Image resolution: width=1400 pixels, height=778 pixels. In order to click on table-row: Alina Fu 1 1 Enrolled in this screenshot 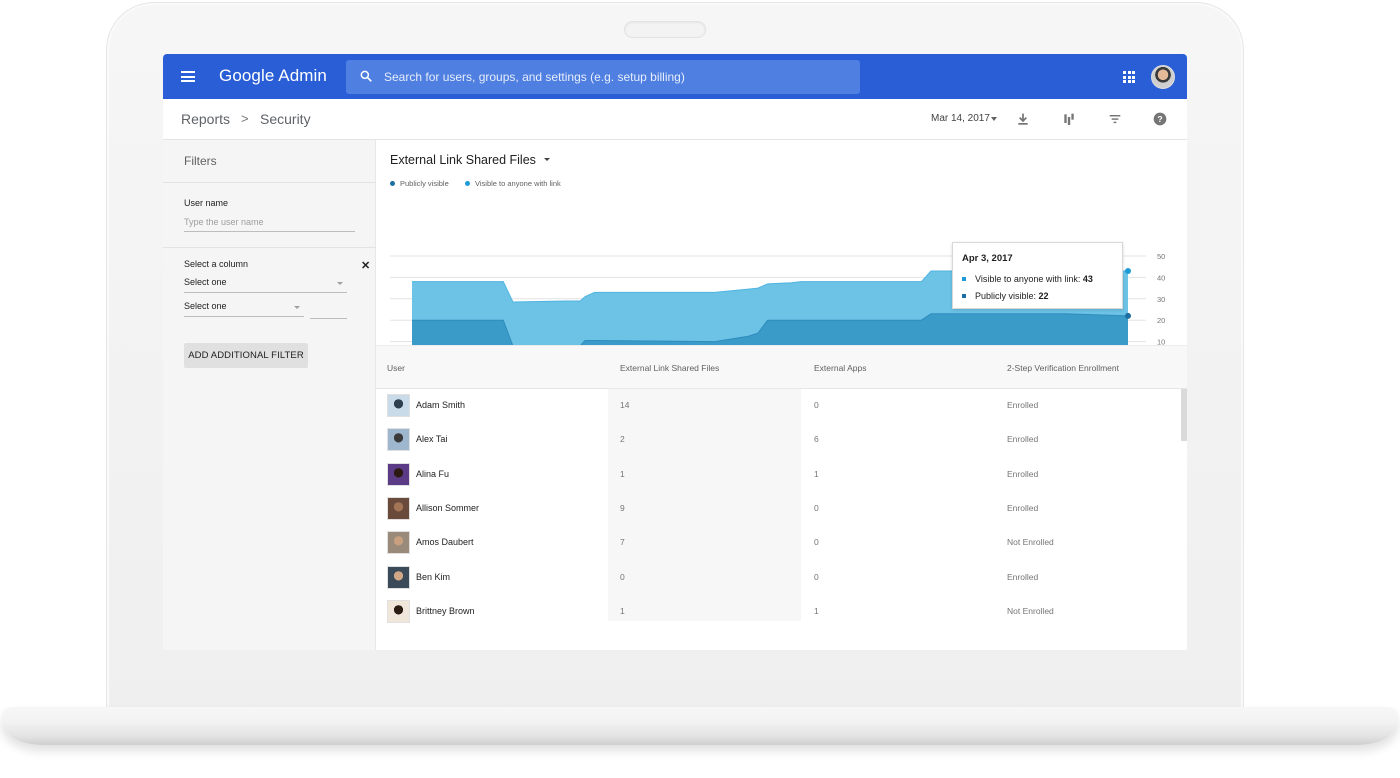, I will do `click(778, 475)`.